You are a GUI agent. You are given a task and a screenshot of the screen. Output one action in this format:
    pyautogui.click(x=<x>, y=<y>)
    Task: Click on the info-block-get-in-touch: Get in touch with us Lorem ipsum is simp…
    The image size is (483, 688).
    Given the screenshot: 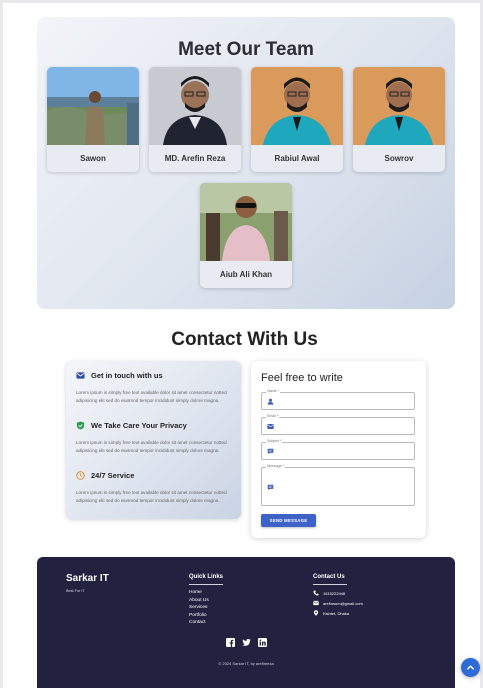 What is the action you would take?
    pyautogui.click(x=156, y=388)
    